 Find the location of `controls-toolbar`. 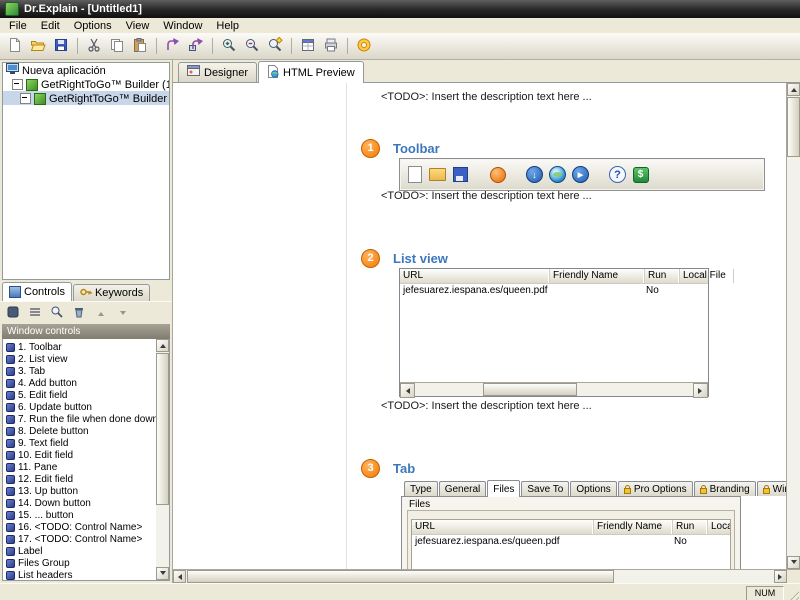

controls-toolbar is located at coordinates (86, 312).